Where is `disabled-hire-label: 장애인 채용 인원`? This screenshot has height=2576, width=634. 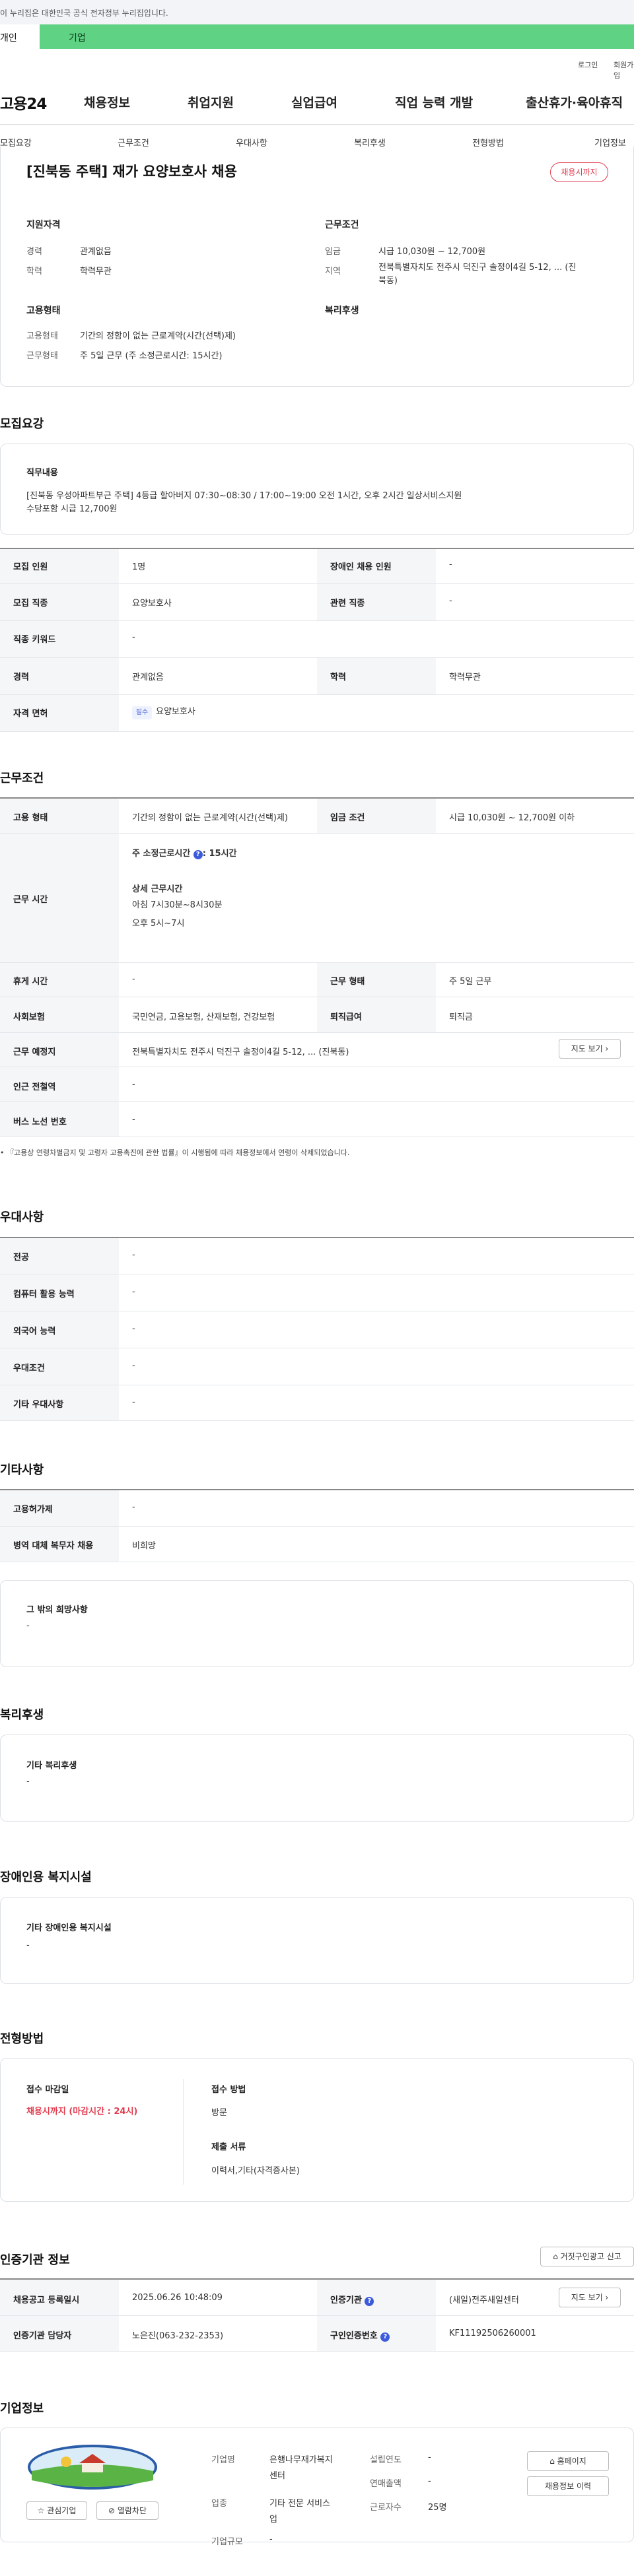
disabled-hire-label: 장애인 채용 인원 is located at coordinates (361, 567).